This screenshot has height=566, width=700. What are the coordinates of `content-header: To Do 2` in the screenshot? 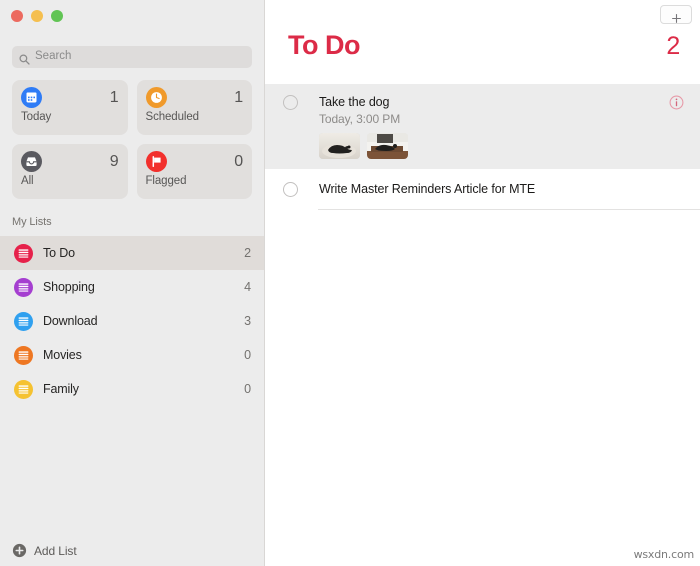 It's located at (484, 45).